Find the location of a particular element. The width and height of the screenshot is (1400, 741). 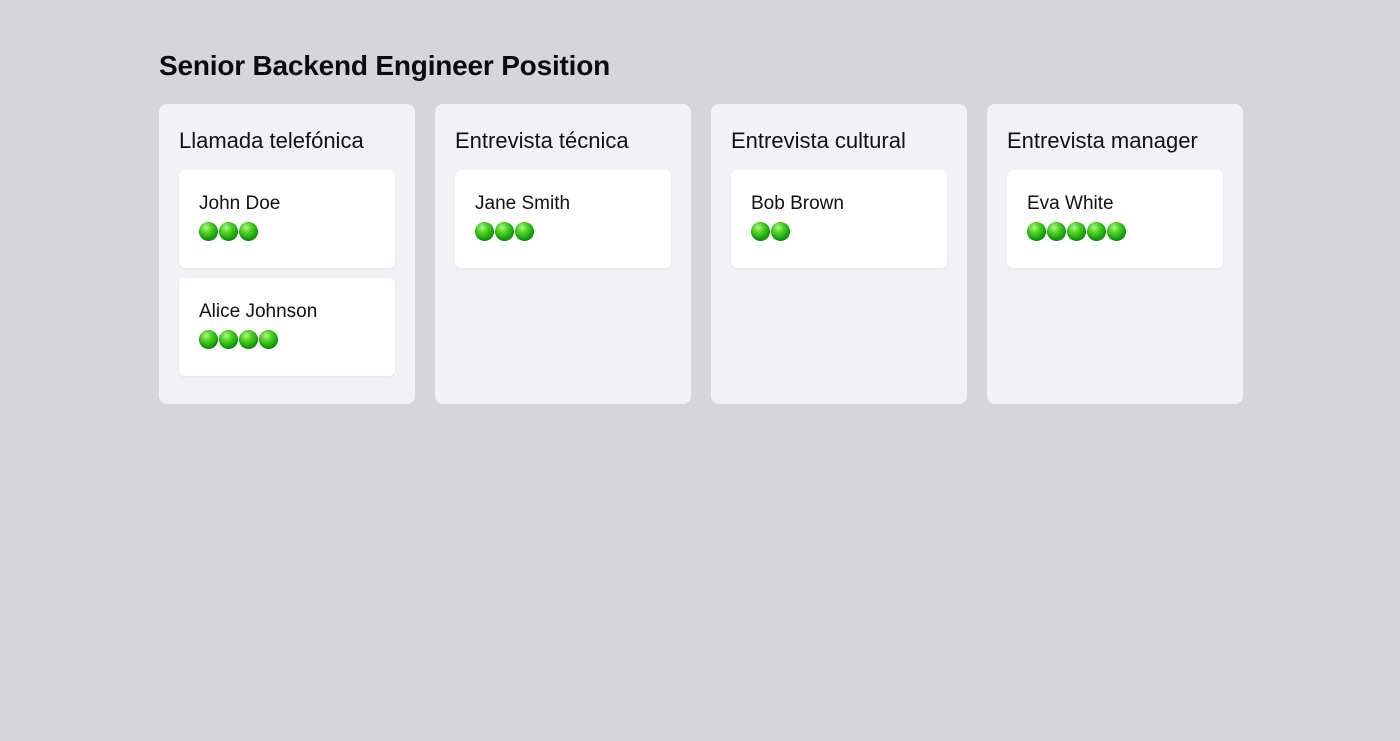

candidate-card: Alice Johnson is located at coordinates (287, 327).